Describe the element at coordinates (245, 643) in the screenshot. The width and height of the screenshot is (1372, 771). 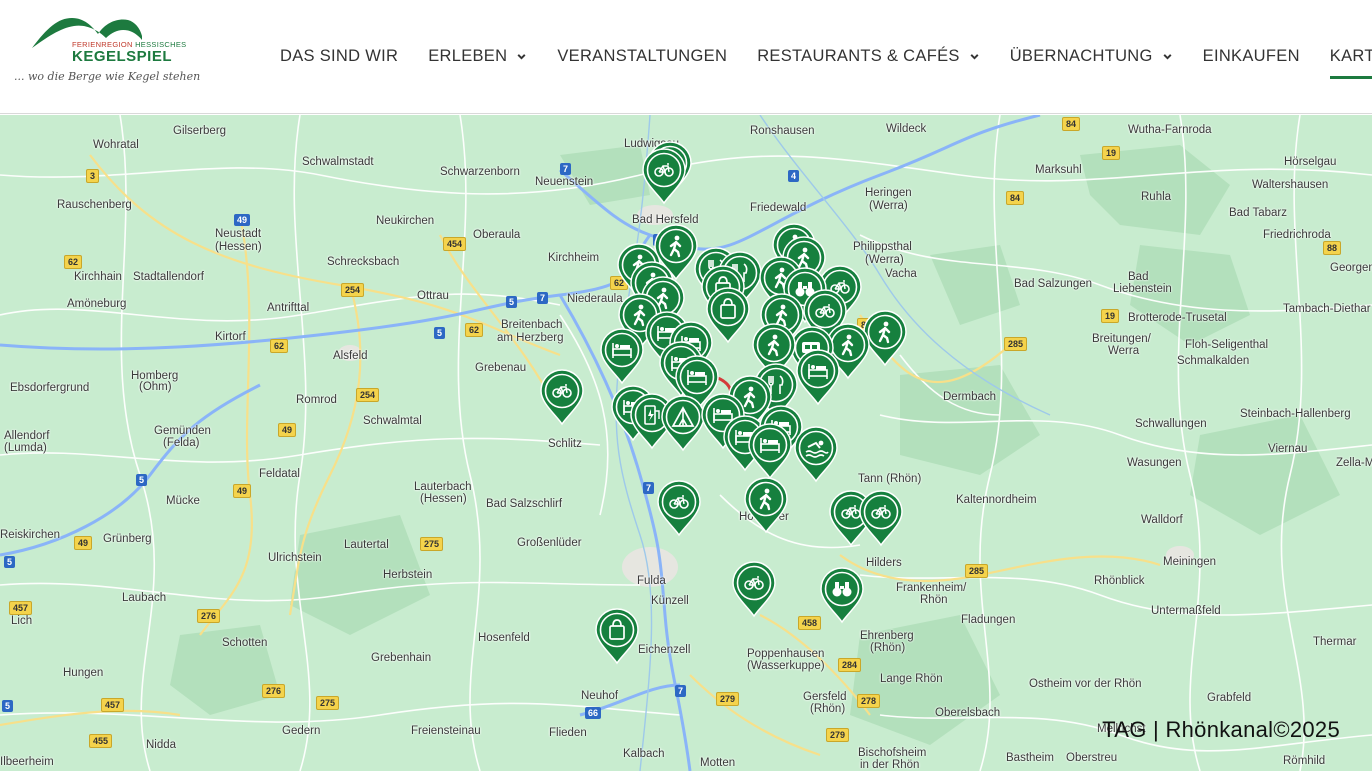
I see `town-label: Schotten` at that location.